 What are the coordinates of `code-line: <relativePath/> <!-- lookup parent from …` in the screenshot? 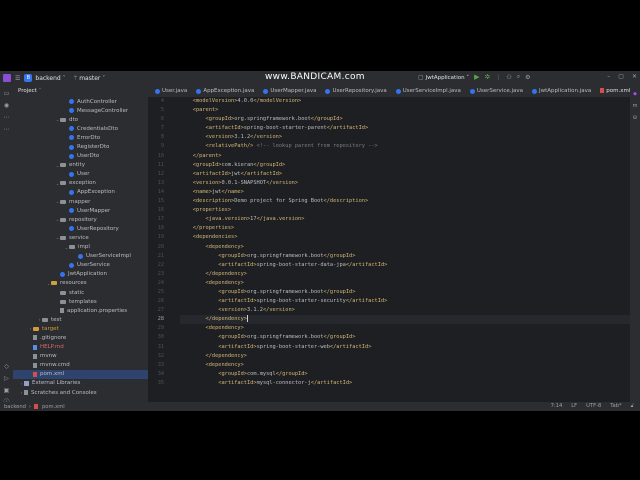 It's located at (405, 146).